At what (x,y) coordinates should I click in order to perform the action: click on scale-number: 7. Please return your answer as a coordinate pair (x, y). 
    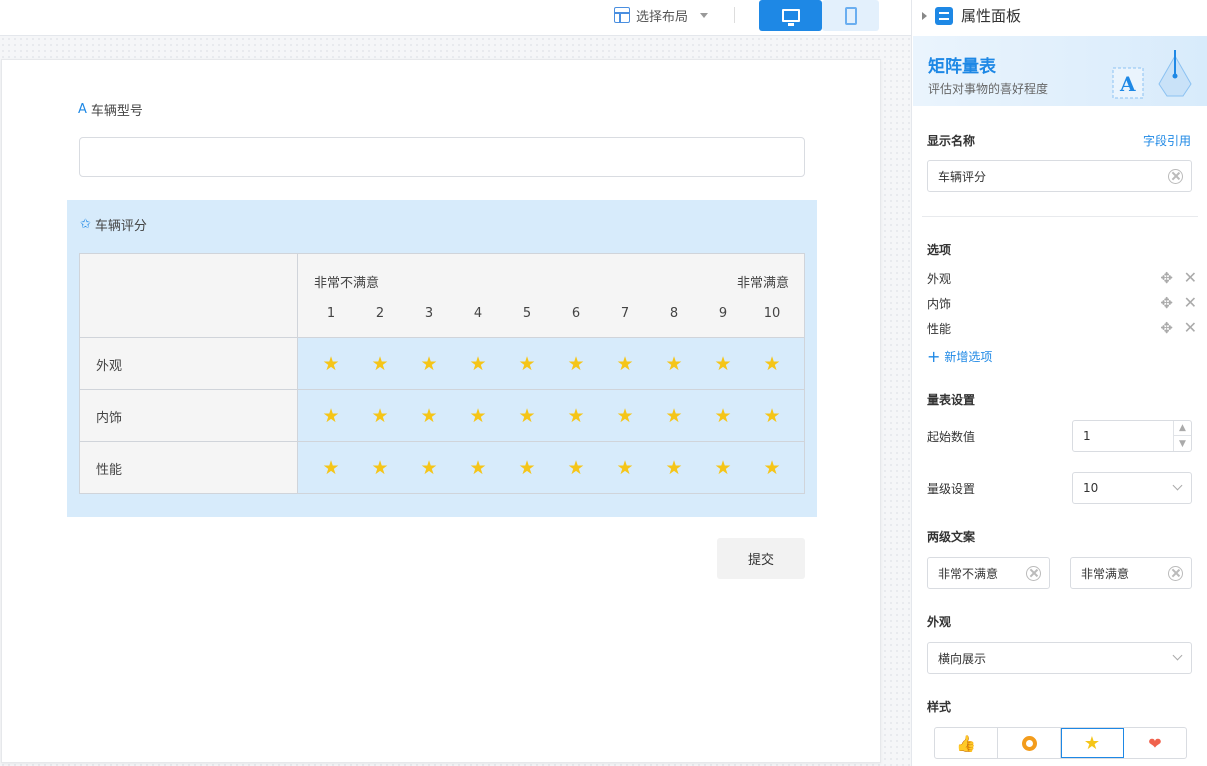
    Looking at the image, I should click on (625, 313).